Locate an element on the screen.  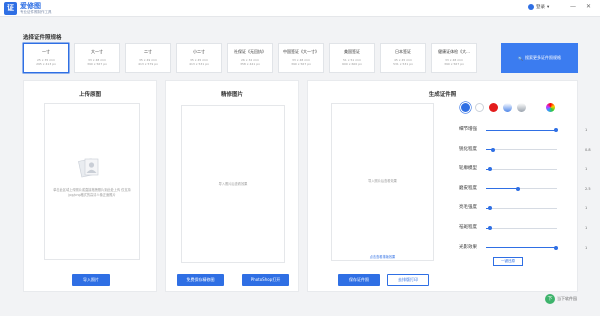
user-name: 登录 is located at coordinates (540, 7).